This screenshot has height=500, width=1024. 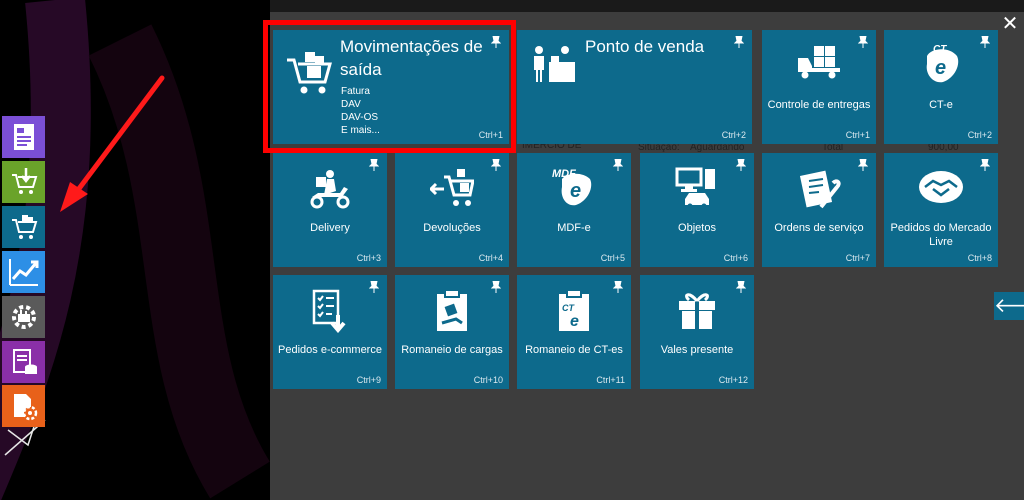 What do you see at coordinates (574, 332) in the screenshot?
I see `tile-romaneio-ctes: CT e Romaneio de CT-es Ctrl+11` at bounding box center [574, 332].